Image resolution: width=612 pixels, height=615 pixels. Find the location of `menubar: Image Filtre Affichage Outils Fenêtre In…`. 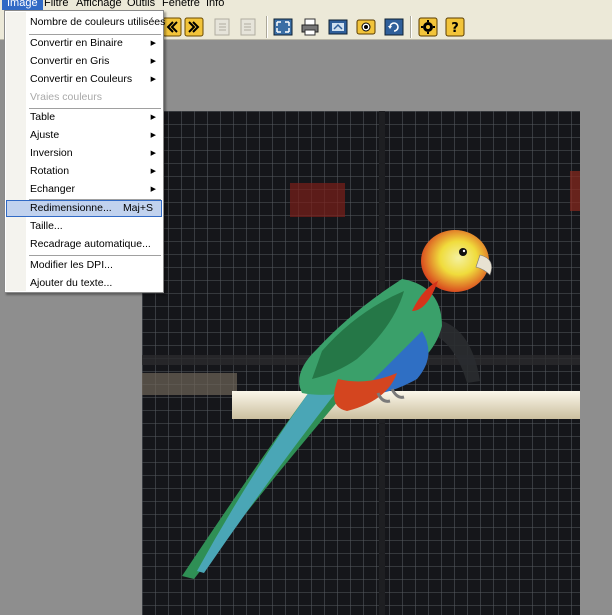

menubar: Image Filtre Affichage Outils Fenêtre In… is located at coordinates (306, 5).